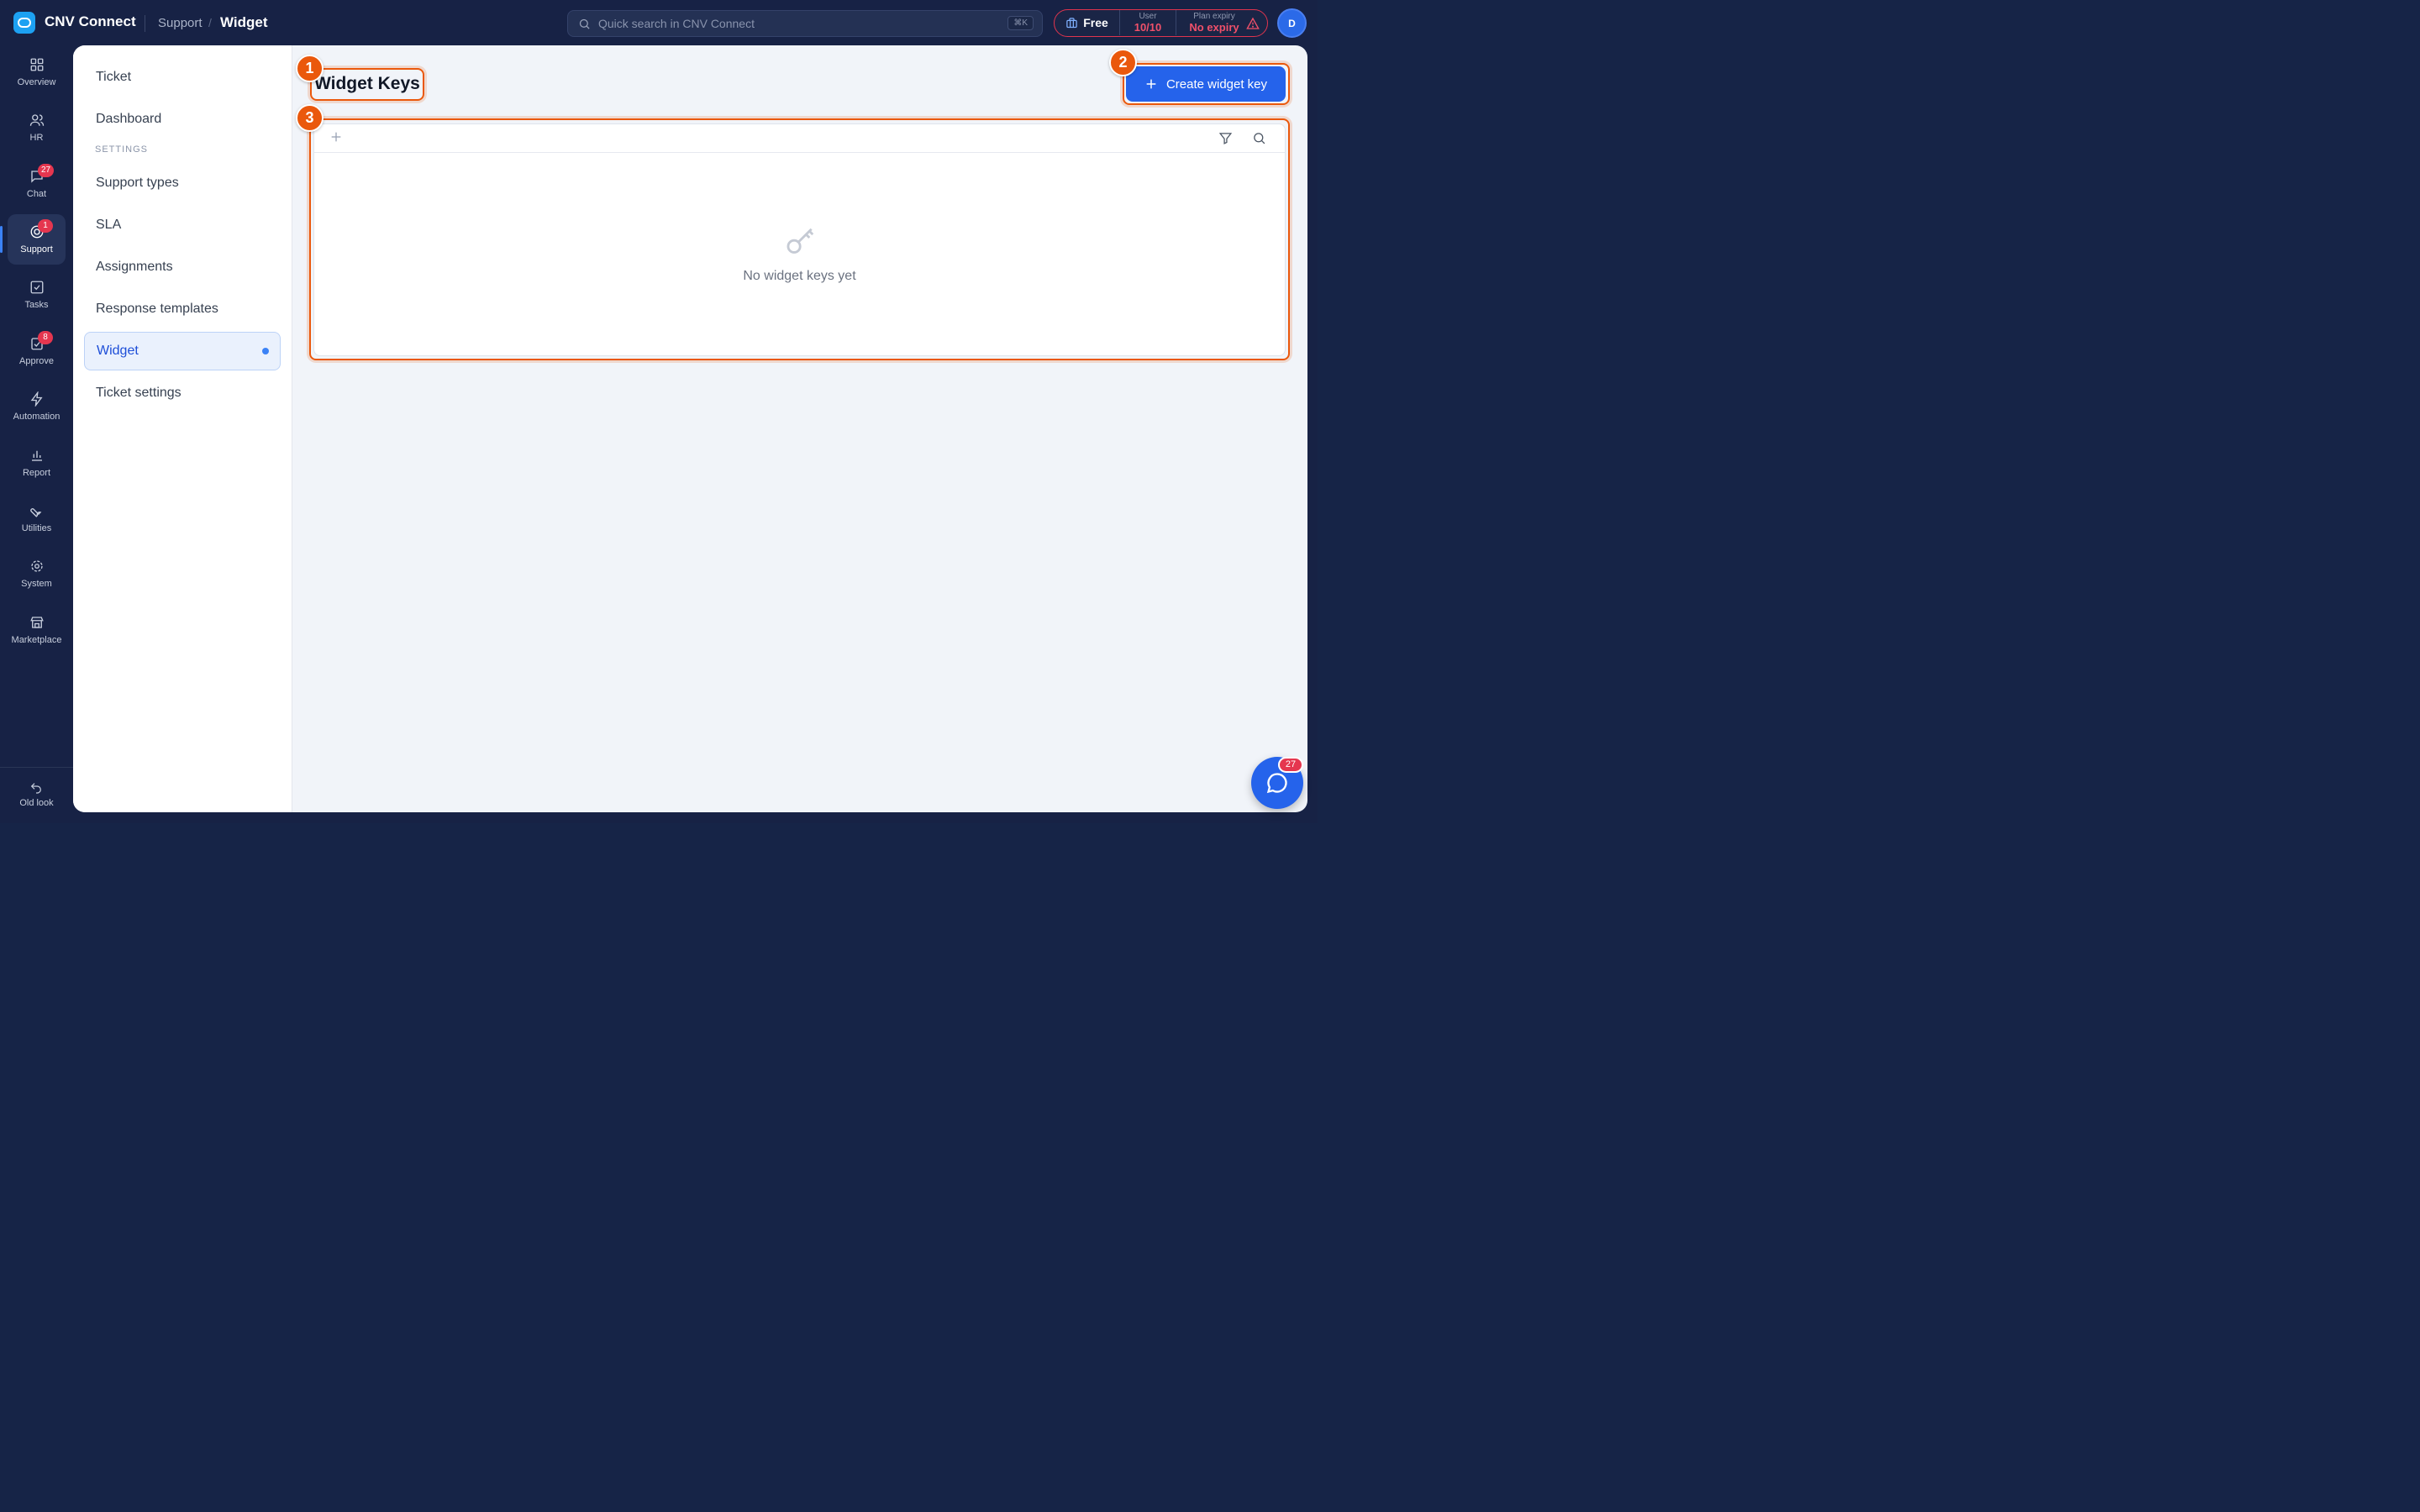 The image size is (2420, 1512). I want to click on undo-icon, so click(35, 788).